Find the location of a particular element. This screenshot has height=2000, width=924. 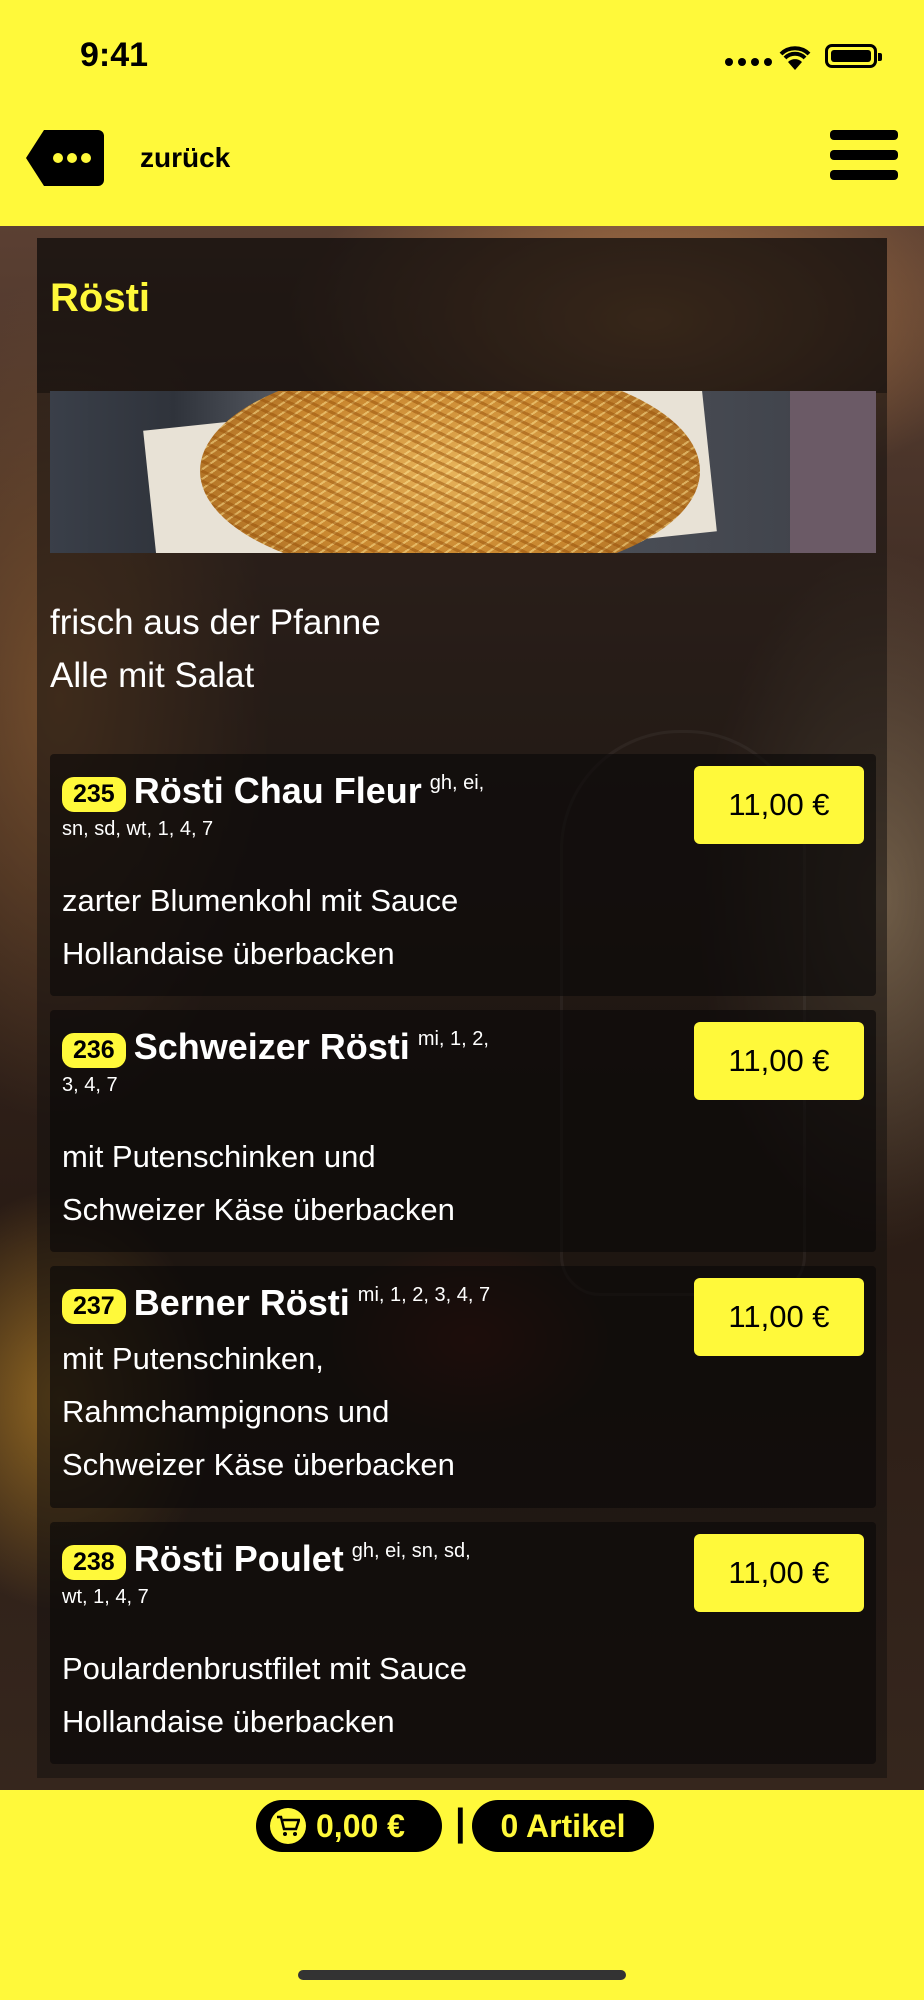

item-allergens: mi, 1, 2, is located at coordinates (453, 1039).